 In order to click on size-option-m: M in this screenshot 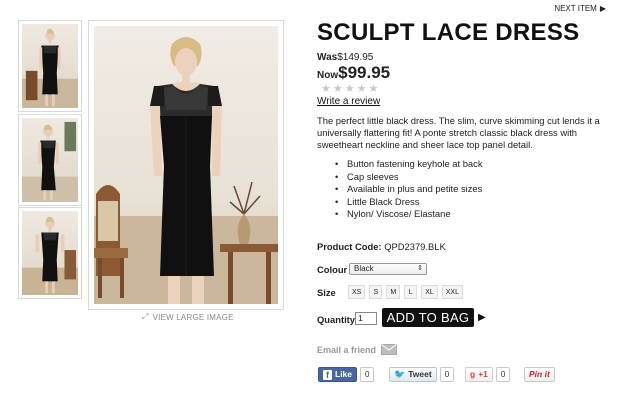, I will do `click(393, 292)`.